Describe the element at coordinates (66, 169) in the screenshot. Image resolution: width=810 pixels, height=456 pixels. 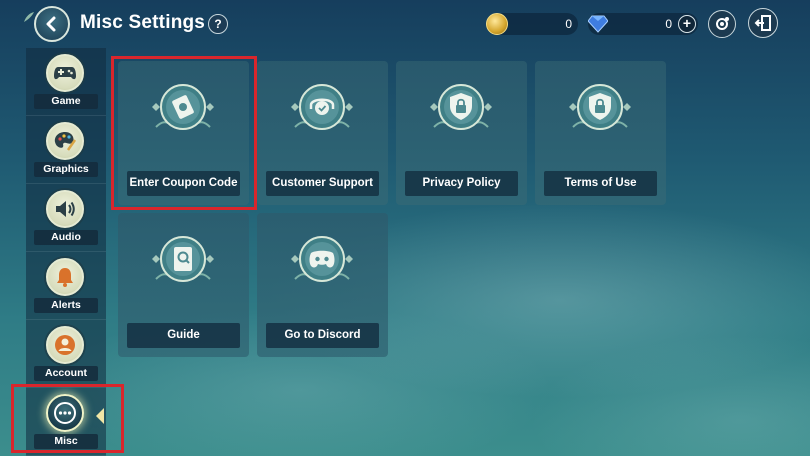
I see `sidebar-item-label: Graphics` at that location.